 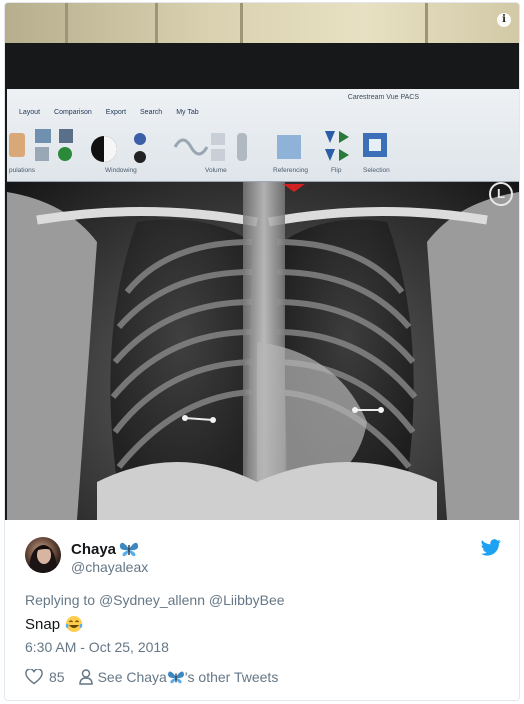 I want to click on orientation-marker: L, so click(x=501, y=194).